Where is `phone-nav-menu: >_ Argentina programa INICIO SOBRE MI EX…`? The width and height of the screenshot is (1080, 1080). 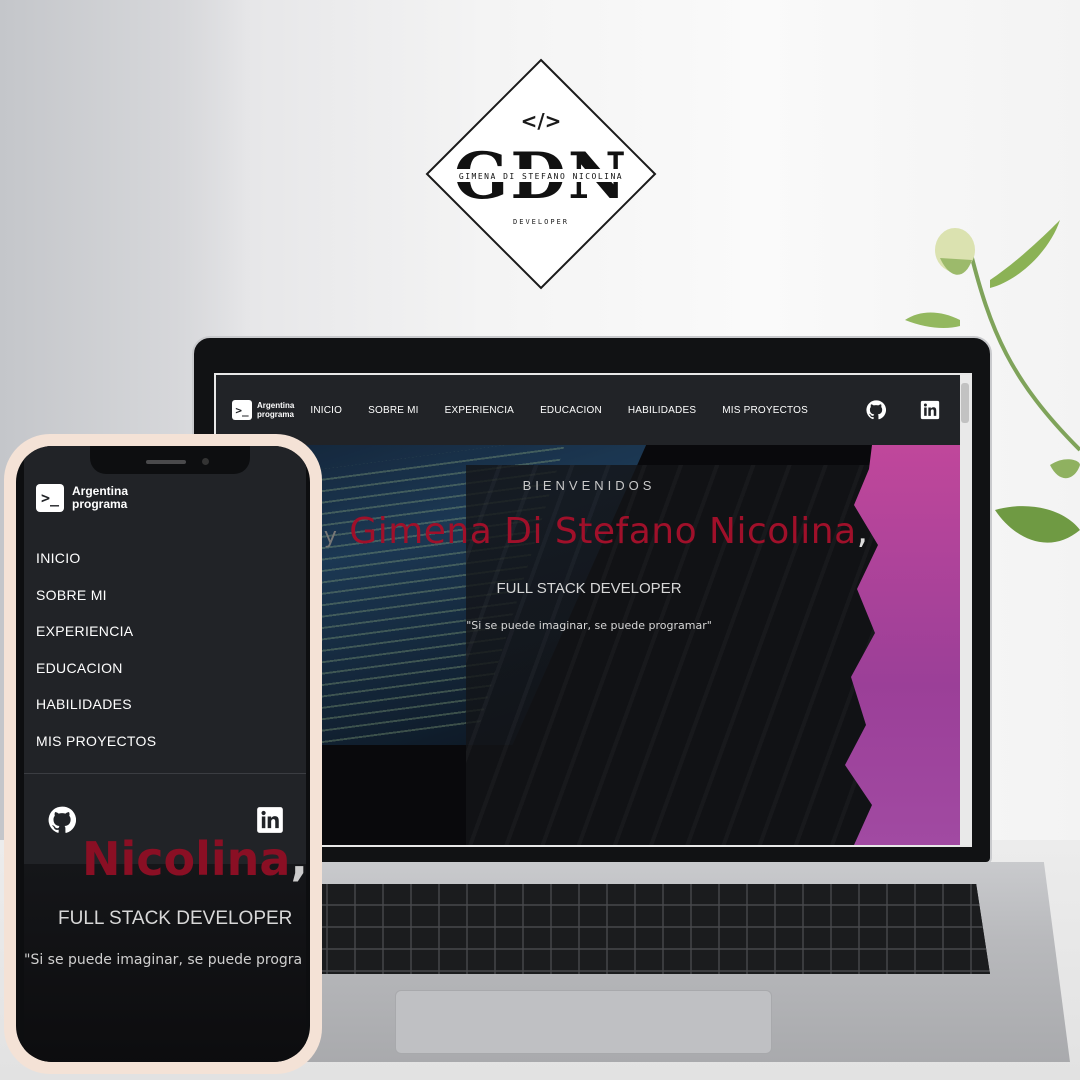
phone-nav-menu: >_ Argentina programa INICIO SOBRE MI EX… is located at coordinates (165, 655).